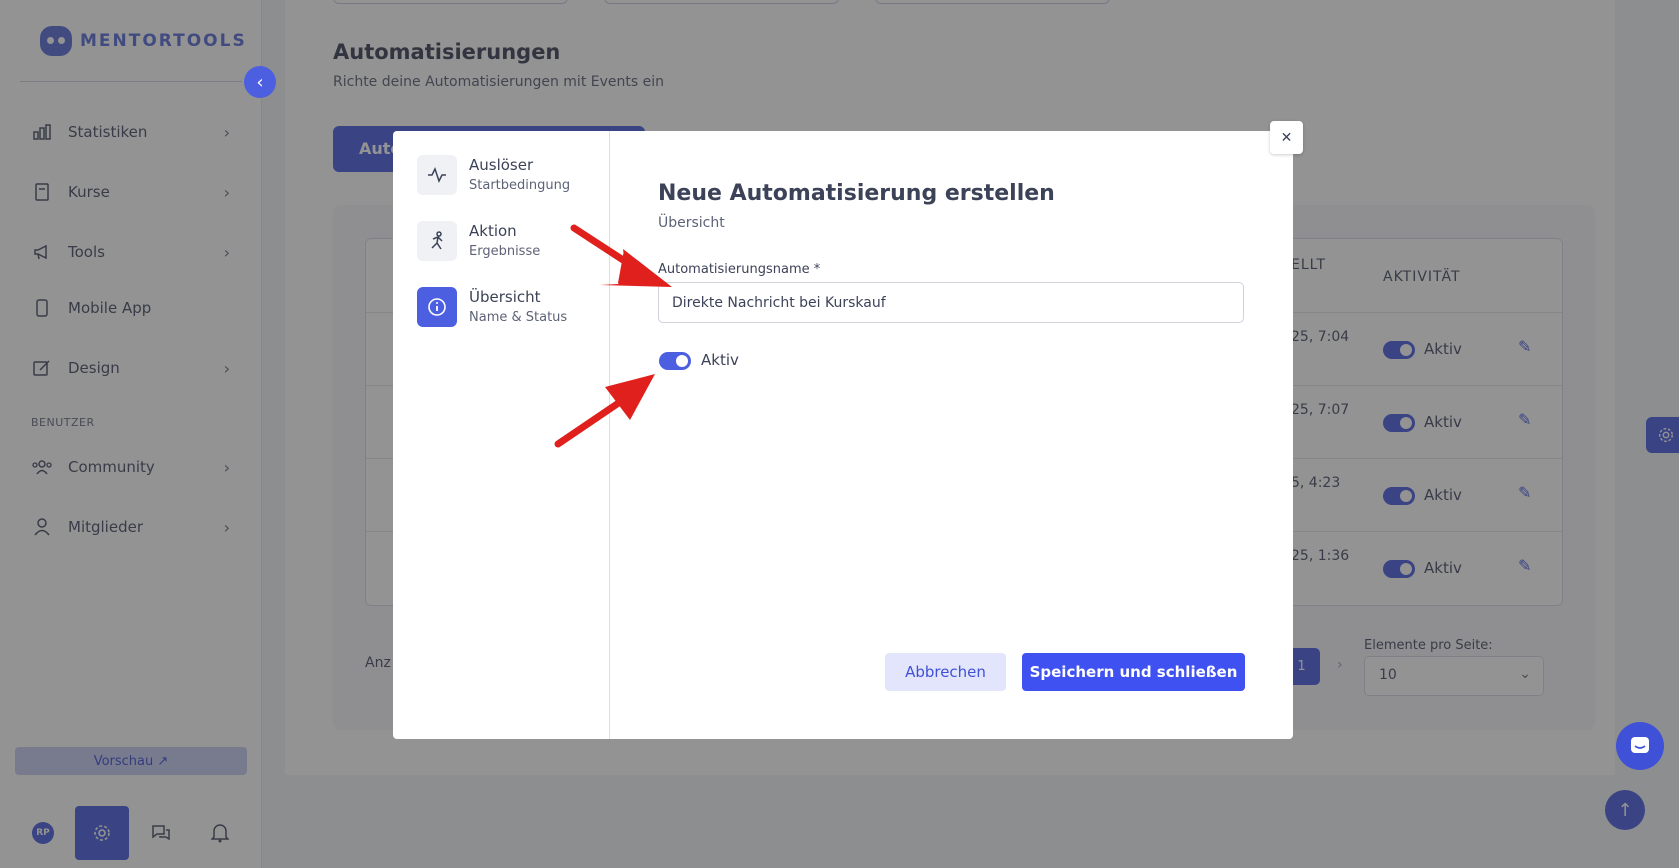 The width and height of the screenshot is (1679, 868). Describe the element at coordinates (437, 241) in the screenshot. I see `running-person-icon` at that location.